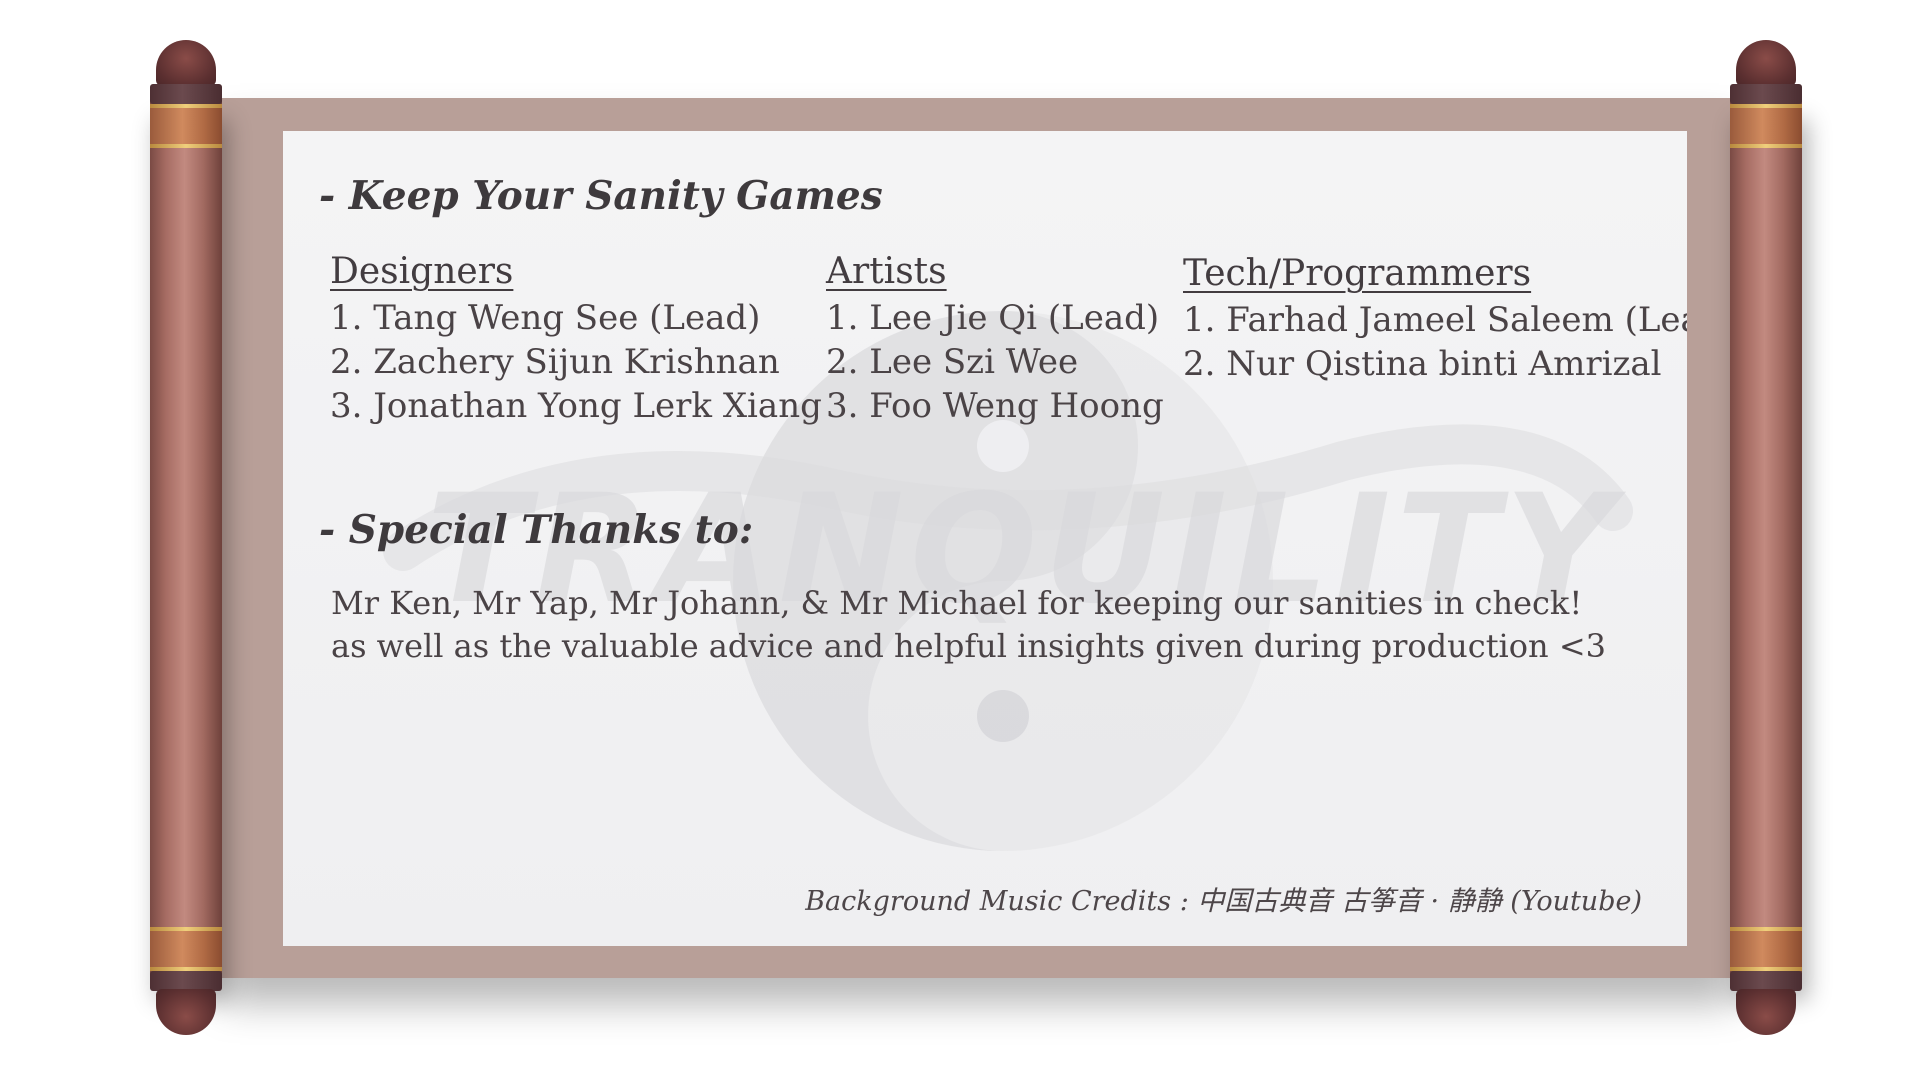 Image resolution: width=1920 pixels, height=1080 pixels. What do you see at coordinates (545, 318) in the screenshot?
I see `team-member: 1. Tang Weng See (Lead)` at bounding box center [545, 318].